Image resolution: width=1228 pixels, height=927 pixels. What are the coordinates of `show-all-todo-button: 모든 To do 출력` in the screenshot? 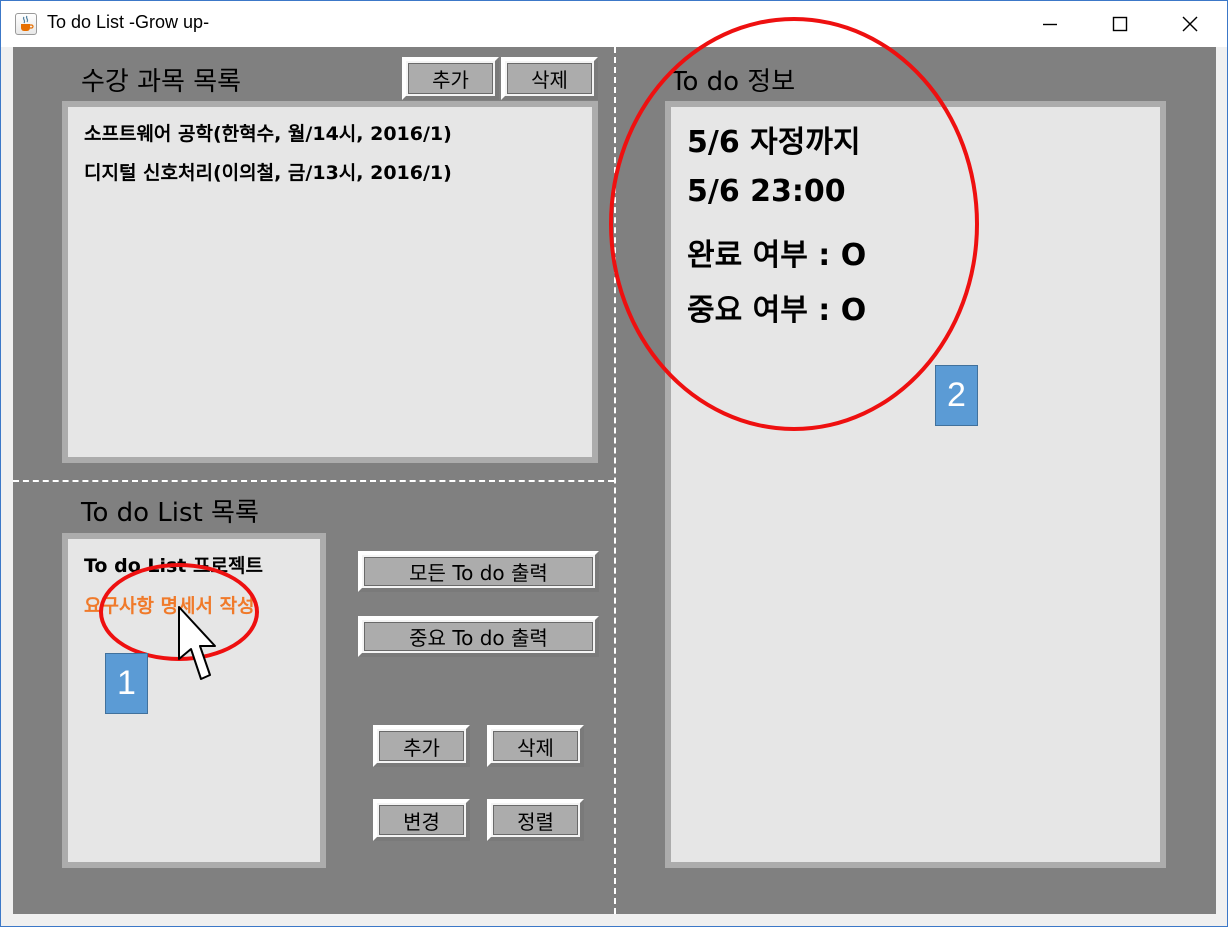 It's located at (478, 571).